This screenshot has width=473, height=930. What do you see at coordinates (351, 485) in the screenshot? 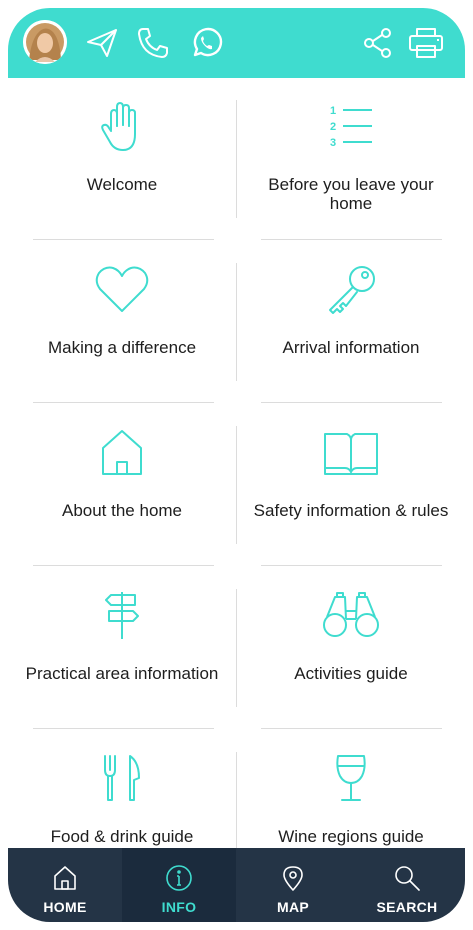
I see `tile-safety-information: Safety information & rules` at bounding box center [351, 485].